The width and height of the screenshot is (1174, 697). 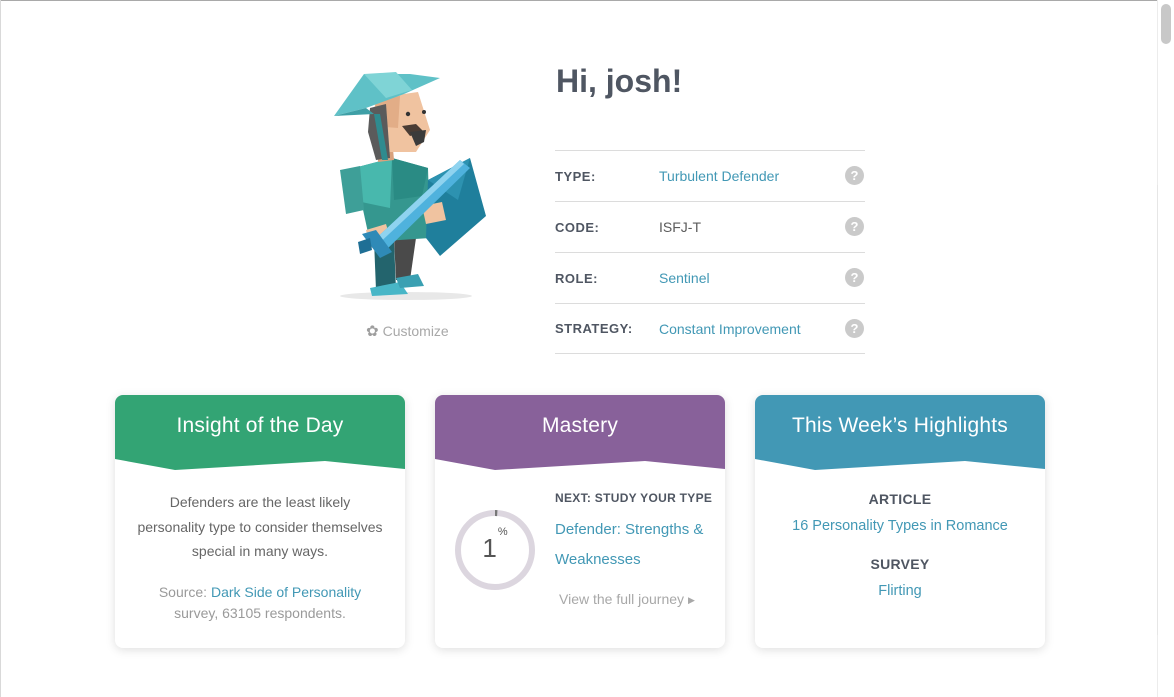 I want to click on customize-label: Customize, so click(x=415, y=331).